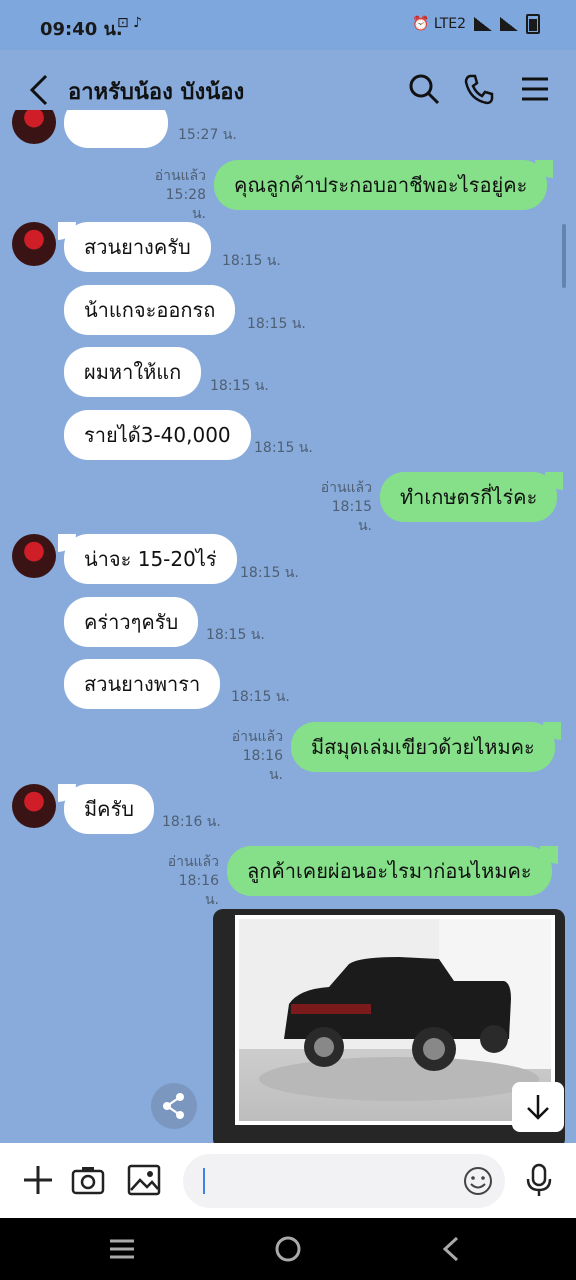 Image resolution: width=576 pixels, height=1280 pixels. Describe the element at coordinates (438, 24) in the screenshot. I see `alarm-and-network-icons: ⏰ LTE2` at that location.